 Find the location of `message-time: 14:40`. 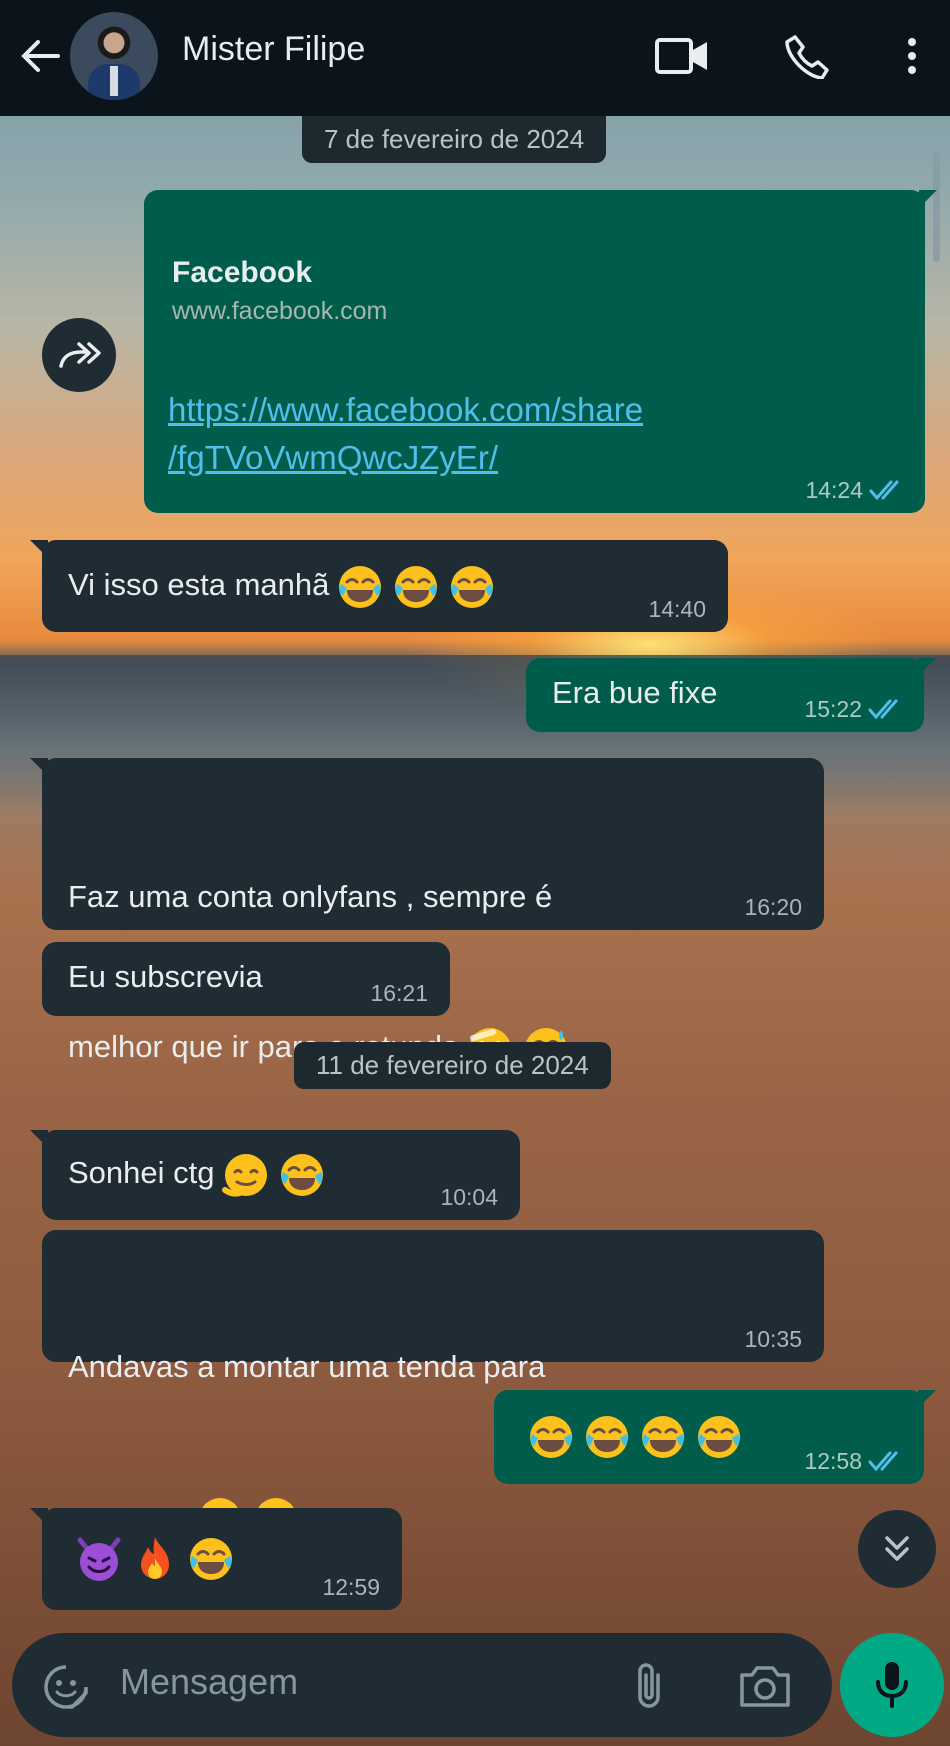

message-time: 14:40 is located at coordinates (677, 609).